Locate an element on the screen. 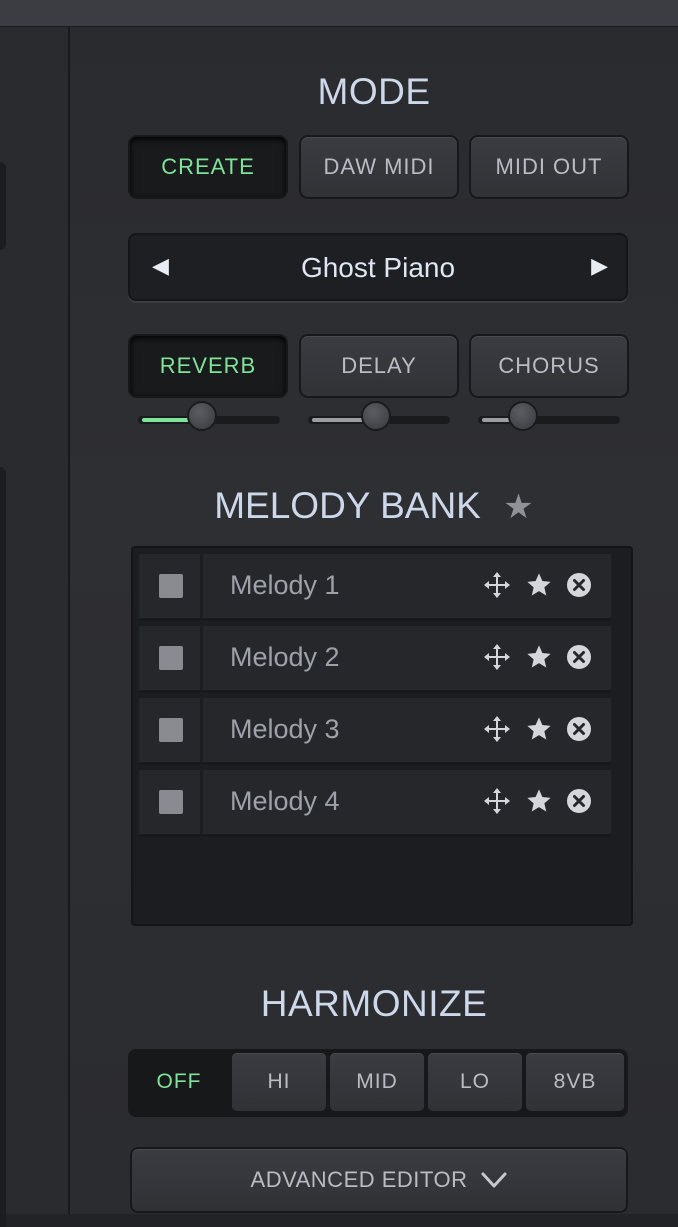 The width and height of the screenshot is (678, 1227). harmonize-heading: HARMONIZE is located at coordinates (374, 1003).